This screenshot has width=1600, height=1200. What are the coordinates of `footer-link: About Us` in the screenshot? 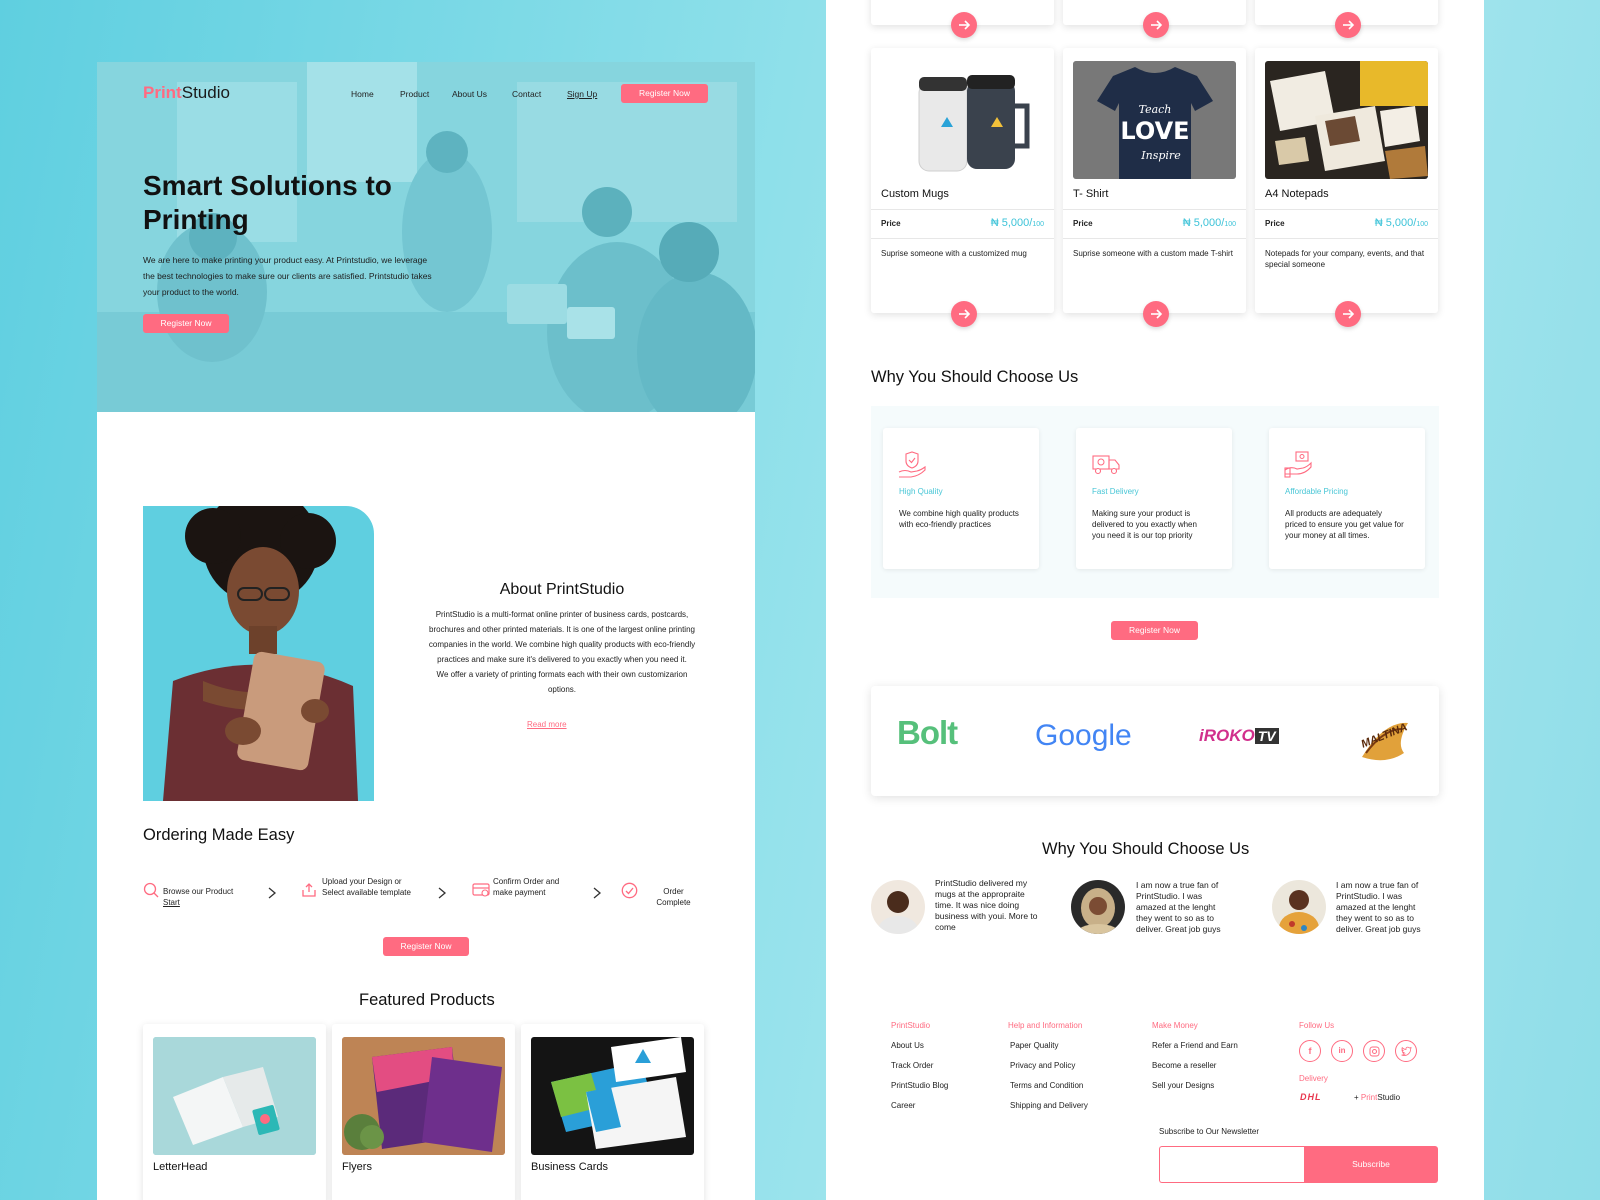 It's located at (907, 1045).